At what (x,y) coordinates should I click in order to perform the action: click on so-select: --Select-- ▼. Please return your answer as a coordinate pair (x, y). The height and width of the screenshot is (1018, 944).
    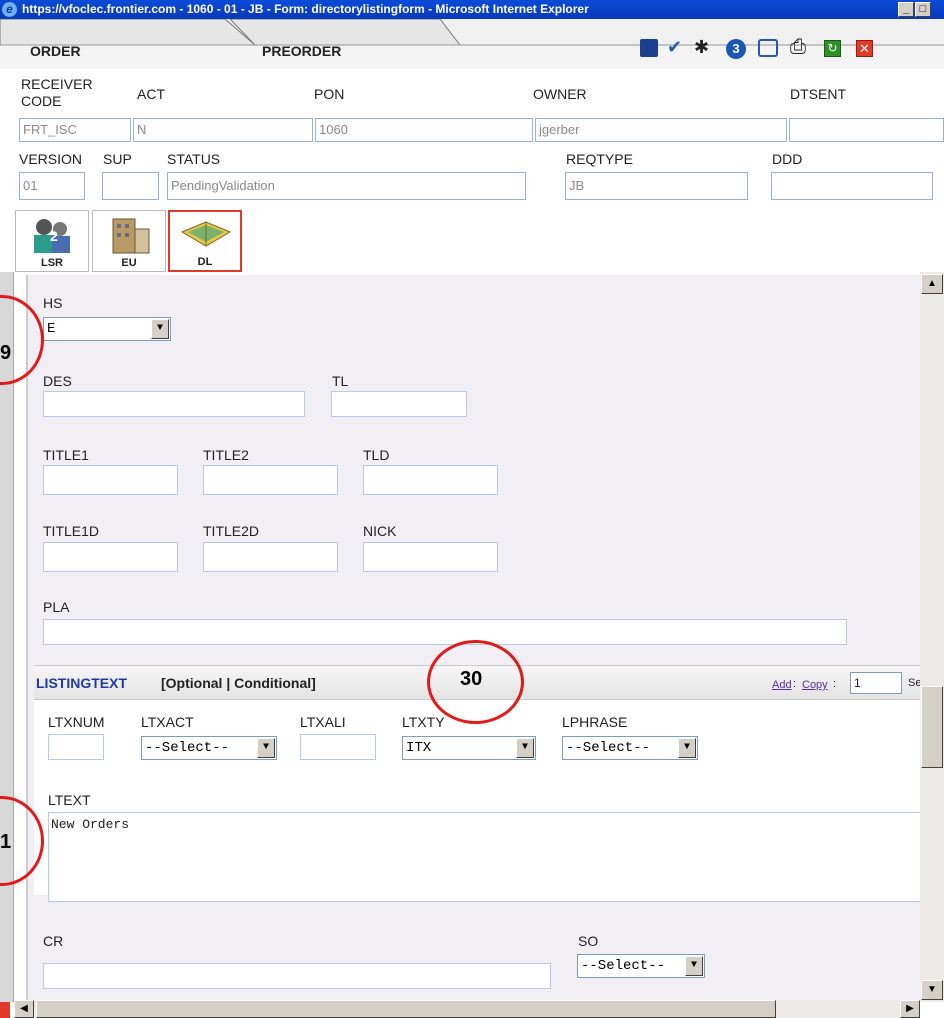
    Looking at the image, I should click on (641, 966).